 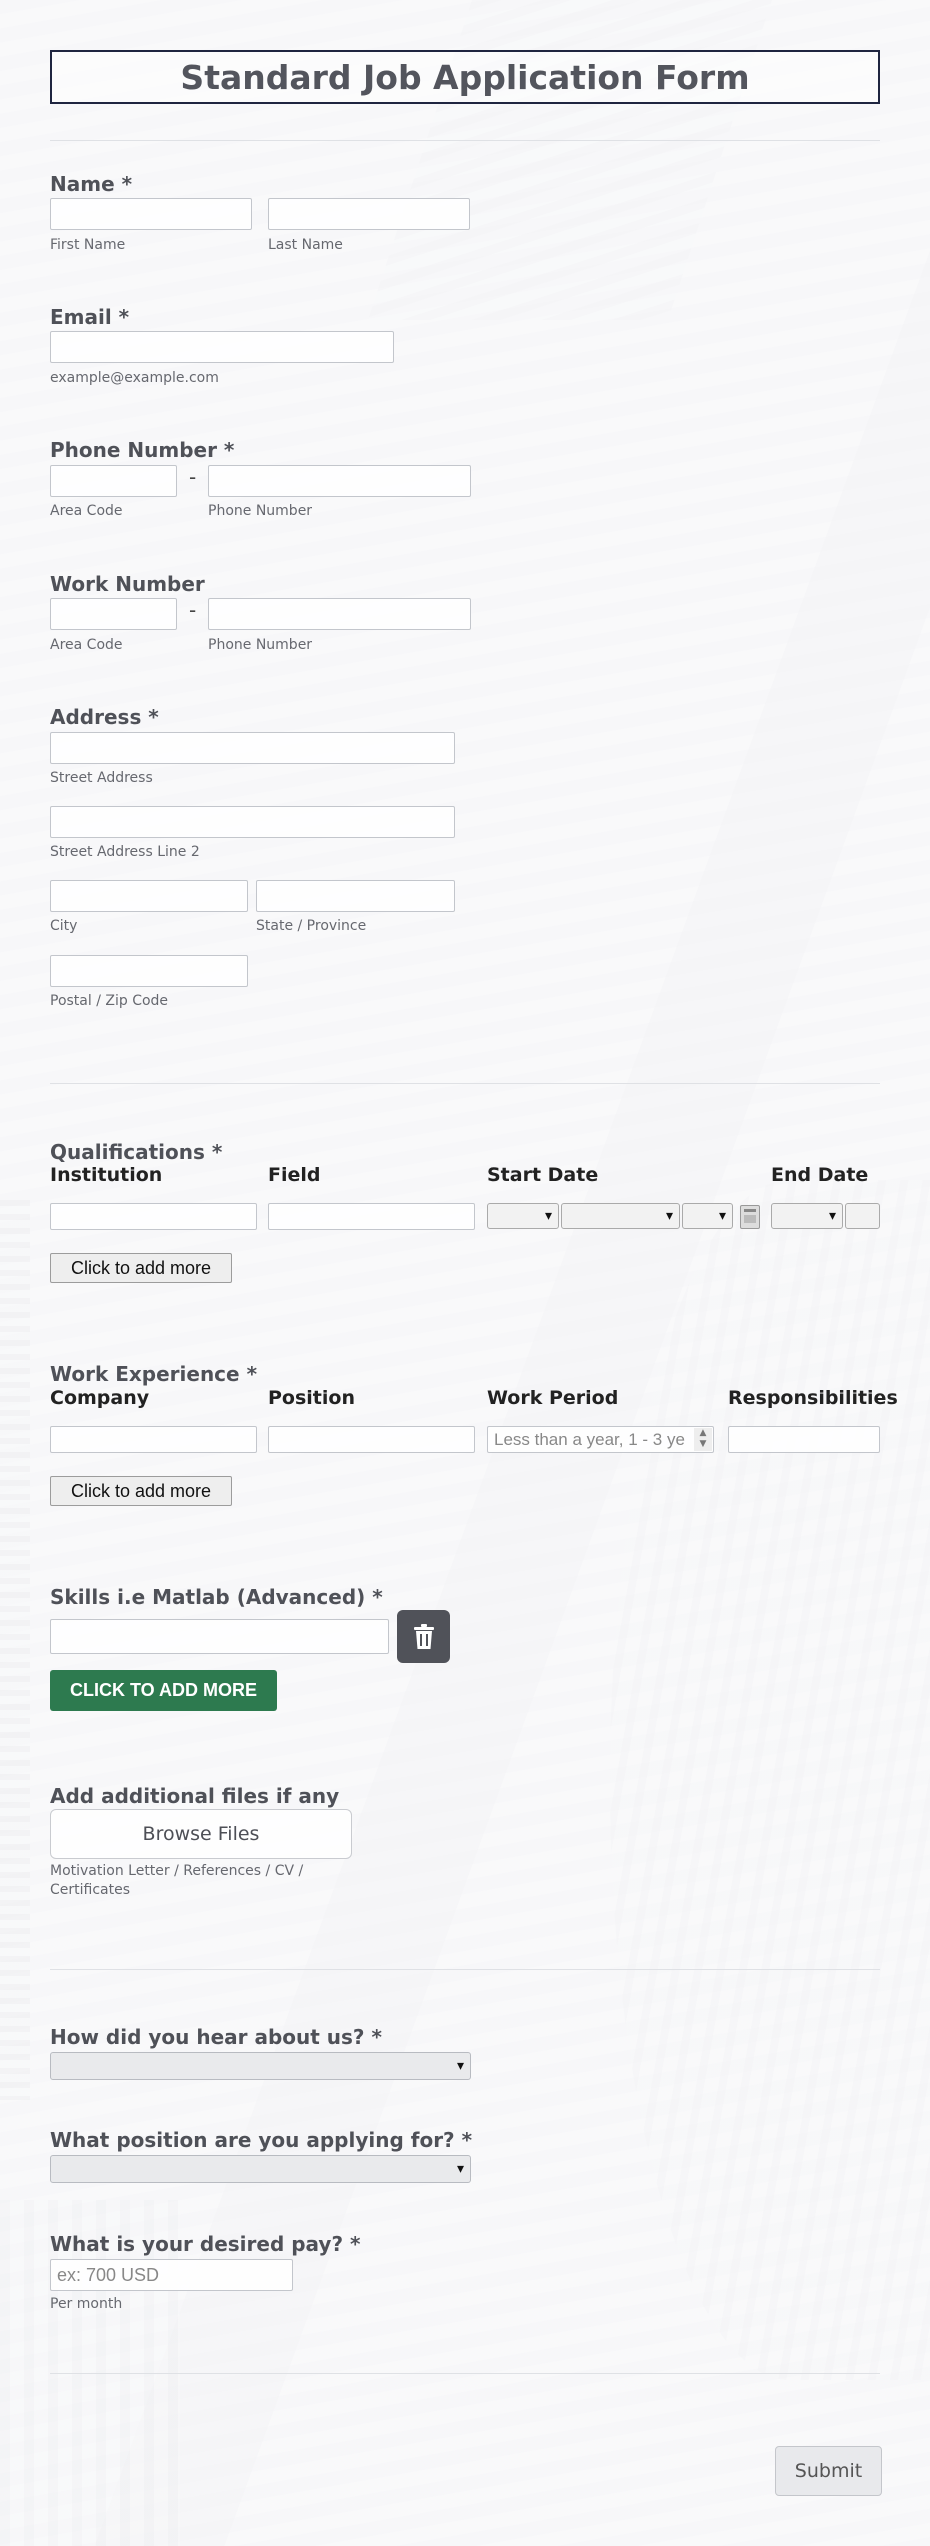 I want to click on skill-input, so click(x=219, y=1636).